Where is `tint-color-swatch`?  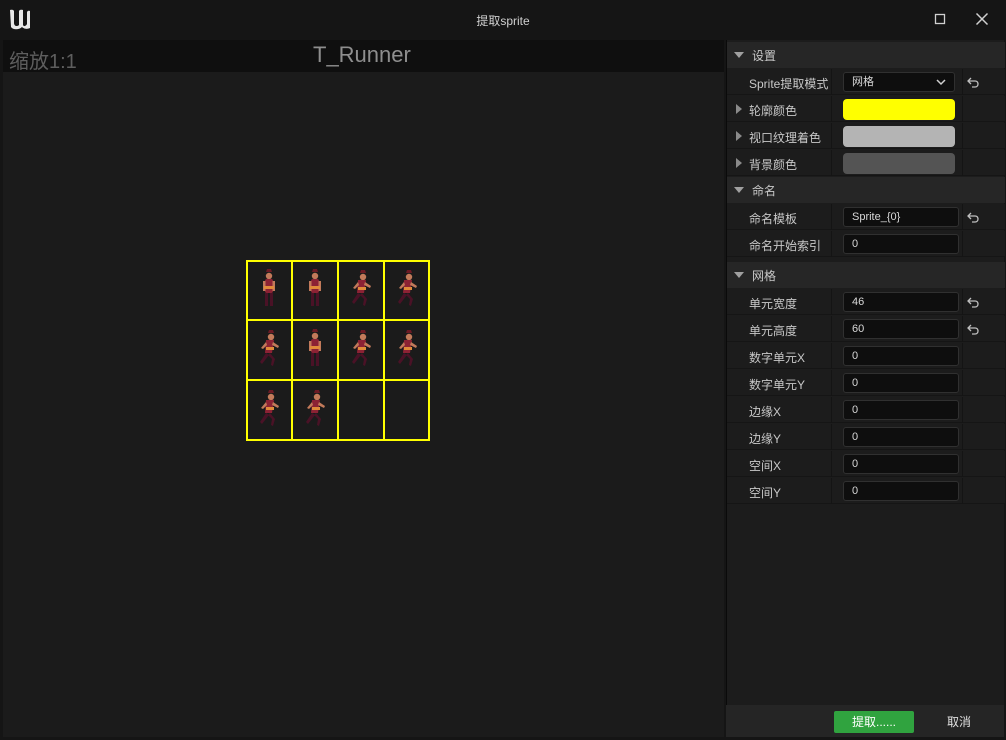 tint-color-swatch is located at coordinates (899, 136).